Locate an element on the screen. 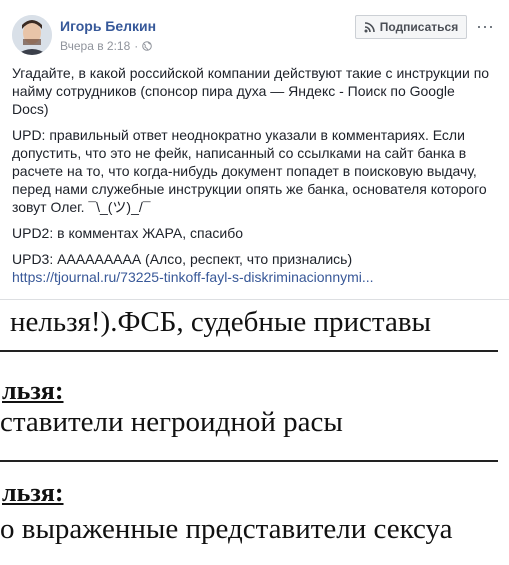 The width and height of the screenshot is (509, 565). scan-line-3: о выраженные представители сексуа is located at coordinates (226, 529).